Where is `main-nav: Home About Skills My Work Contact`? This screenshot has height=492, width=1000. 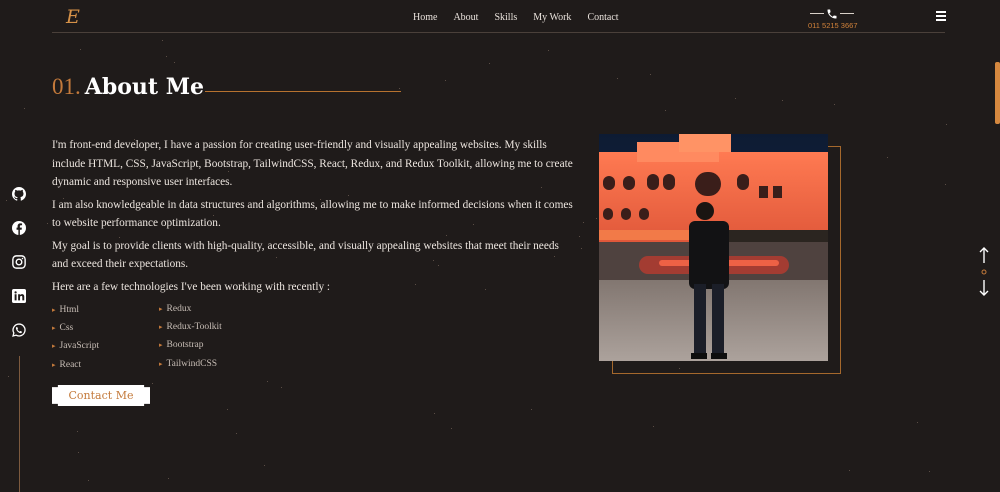
main-nav: Home About Skills My Work Contact is located at coordinates (524, 17).